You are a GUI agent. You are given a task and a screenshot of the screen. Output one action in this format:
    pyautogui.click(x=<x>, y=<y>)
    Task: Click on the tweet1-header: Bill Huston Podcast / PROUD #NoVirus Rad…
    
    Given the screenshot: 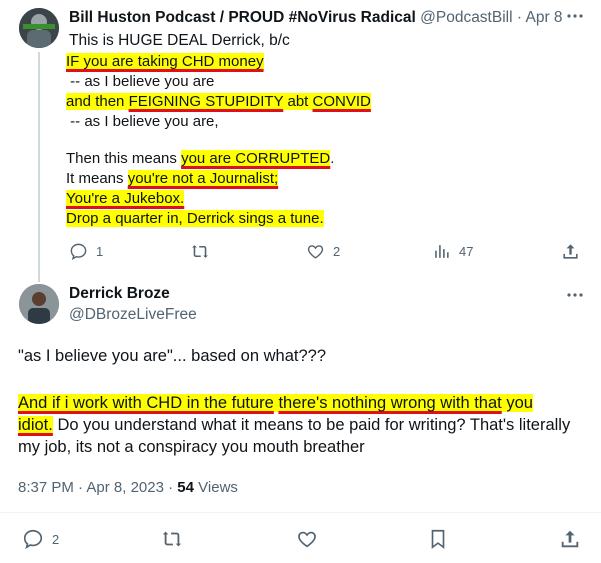 What is the action you would take?
    pyautogui.click(x=316, y=18)
    